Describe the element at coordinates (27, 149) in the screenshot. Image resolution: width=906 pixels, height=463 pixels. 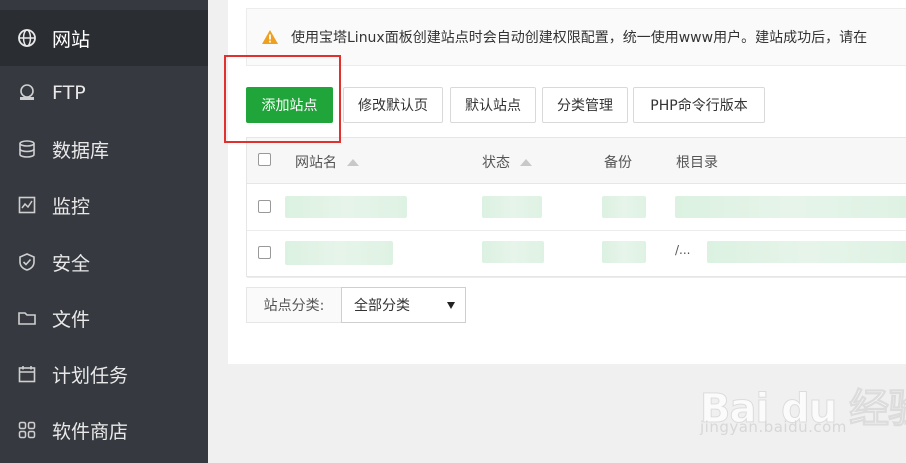
I see `database-icon` at that location.